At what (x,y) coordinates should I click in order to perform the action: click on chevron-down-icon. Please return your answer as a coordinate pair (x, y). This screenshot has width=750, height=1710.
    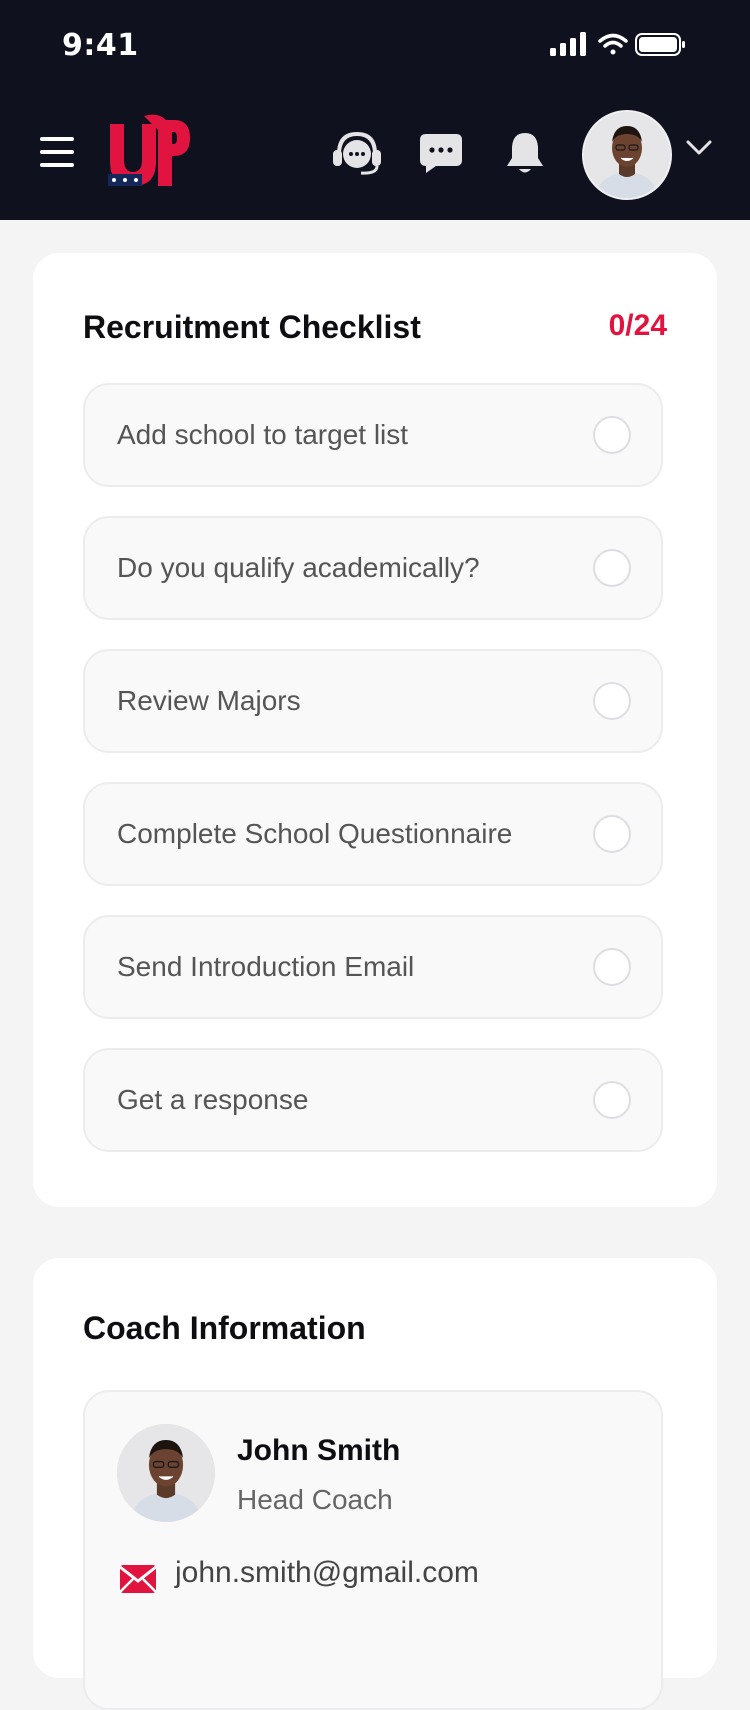
    Looking at the image, I should click on (699, 150).